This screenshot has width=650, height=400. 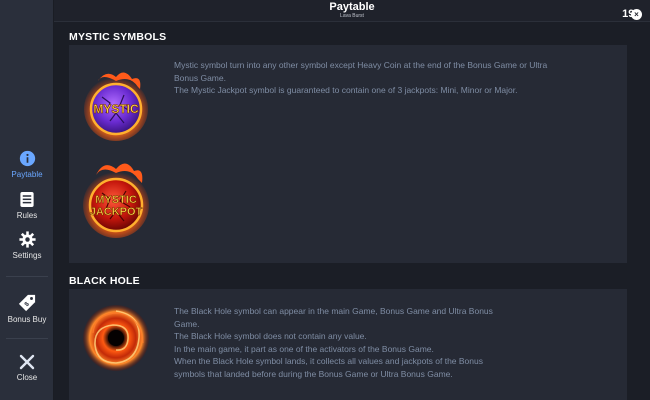 What do you see at coordinates (116, 109) in the screenshot?
I see `mystic-symbol-text: MYSTIC` at bounding box center [116, 109].